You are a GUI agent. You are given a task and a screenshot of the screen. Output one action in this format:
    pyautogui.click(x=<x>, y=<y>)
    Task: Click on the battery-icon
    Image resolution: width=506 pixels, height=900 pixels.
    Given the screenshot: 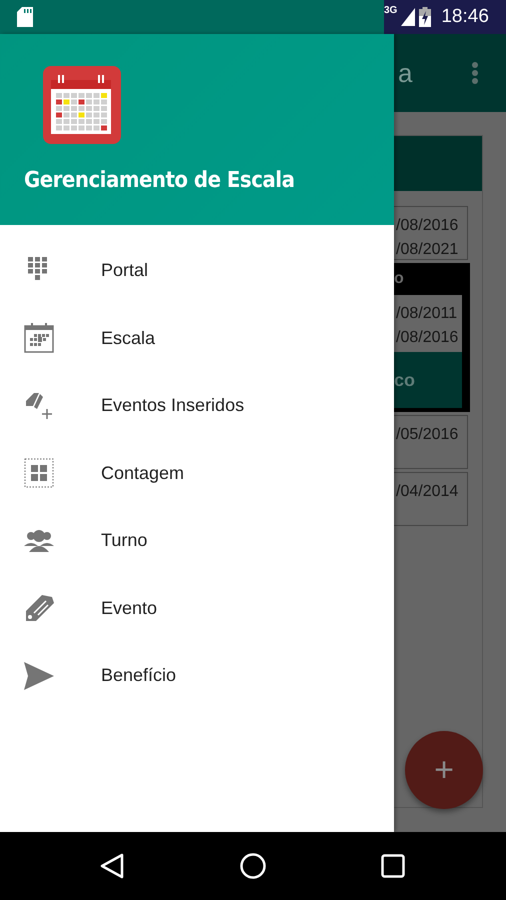 What is the action you would take?
    pyautogui.click(x=425, y=17)
    